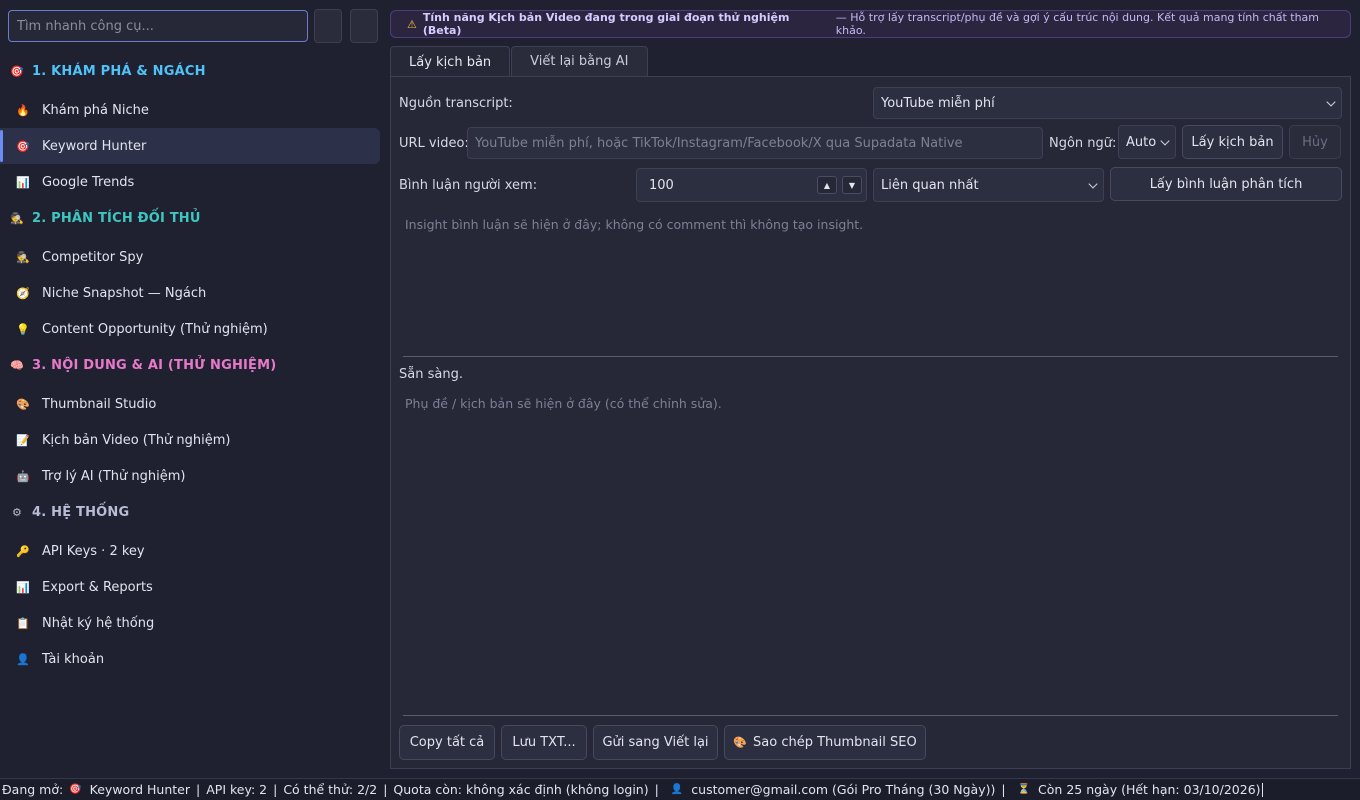 This screenshot has width=1360, height=800. I want to click on sidebar-item-niche-explore: 🔥 Khám phá Niche, so click(190, 110).